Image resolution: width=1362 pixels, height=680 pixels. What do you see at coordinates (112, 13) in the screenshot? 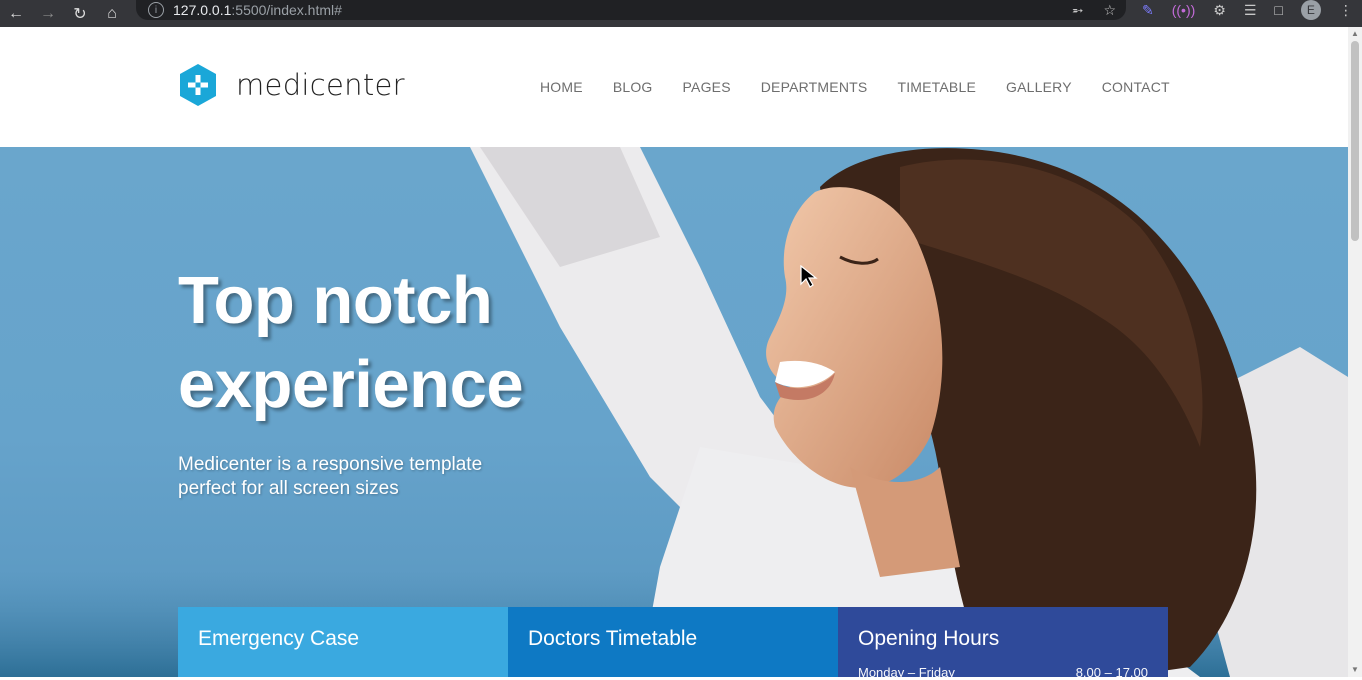
I see `home-icon: ⌂` at bounding box center [112, 13].